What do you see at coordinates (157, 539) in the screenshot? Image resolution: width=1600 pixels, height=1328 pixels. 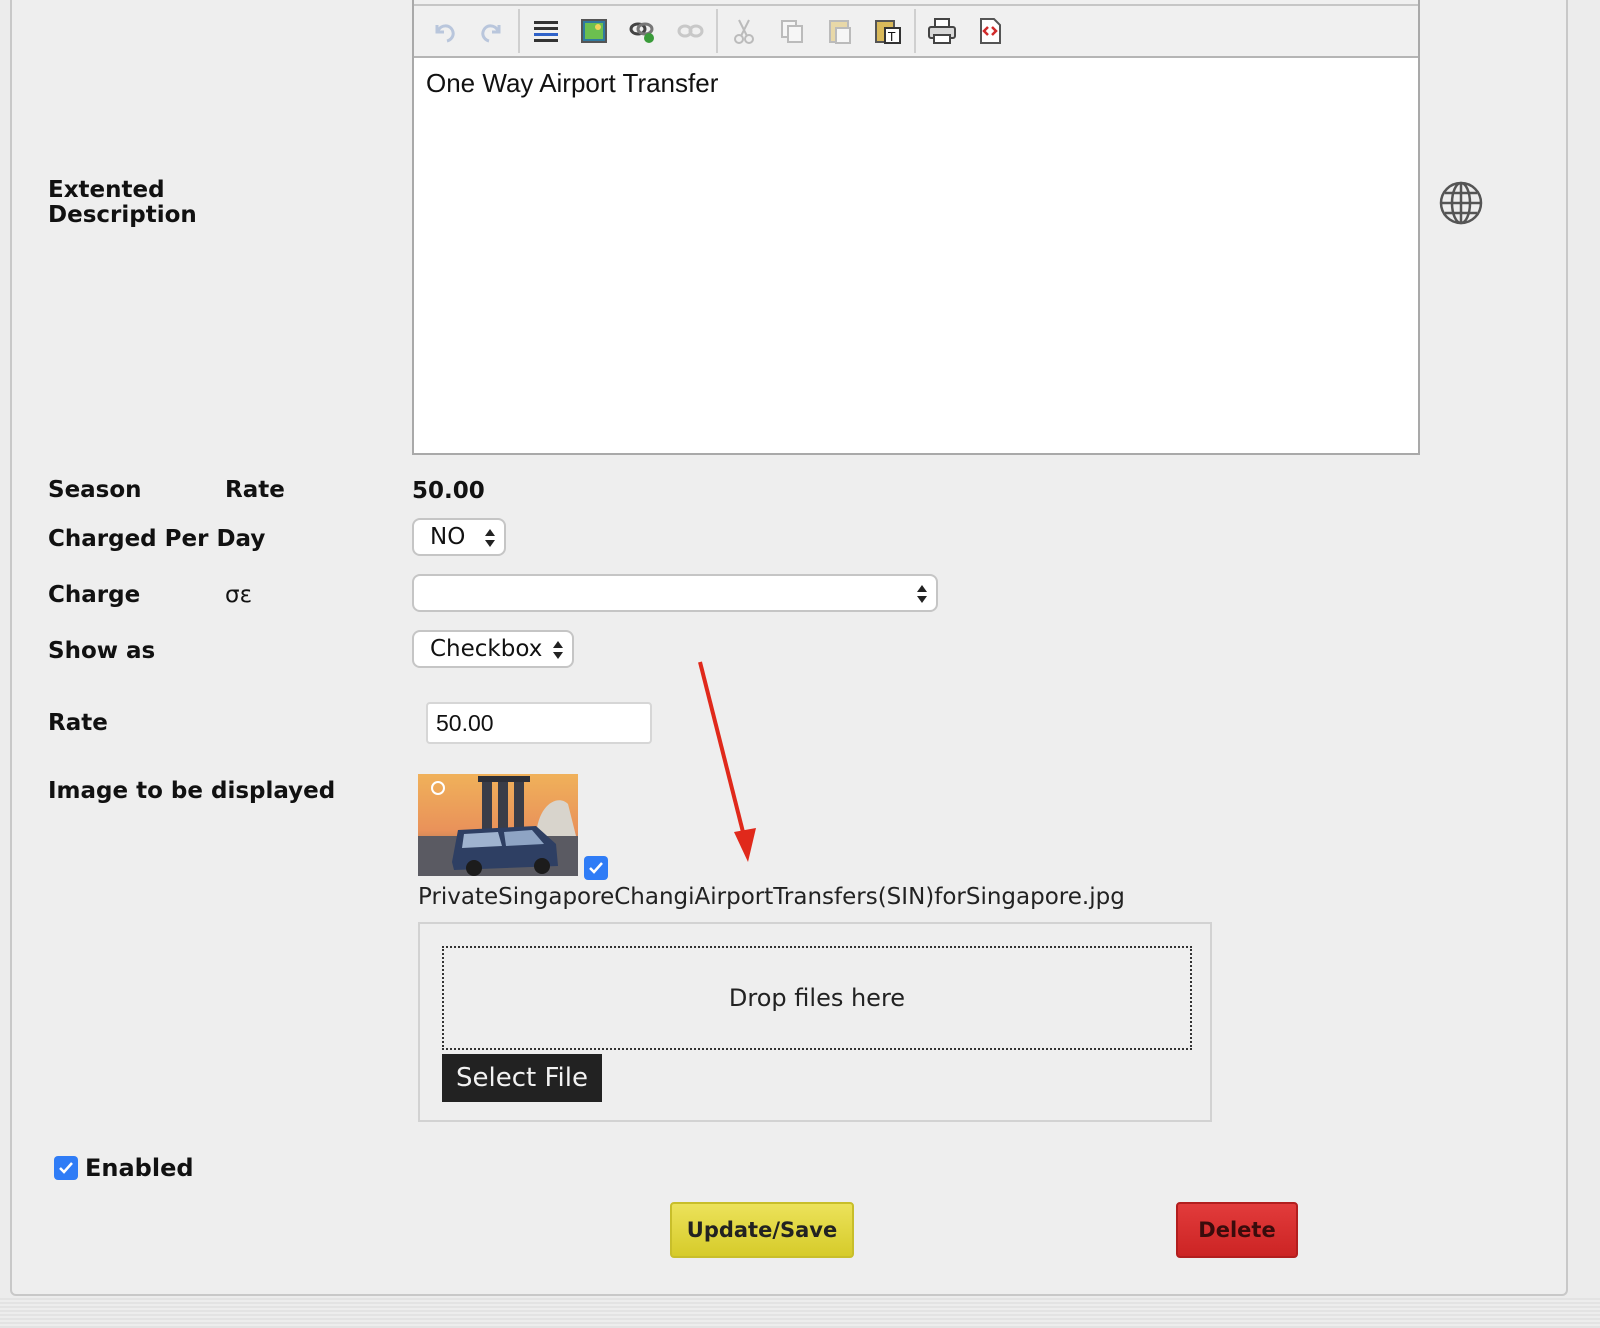 I see `charged-per-day-label: Charged Per Day` at bounding box center [157, 539].